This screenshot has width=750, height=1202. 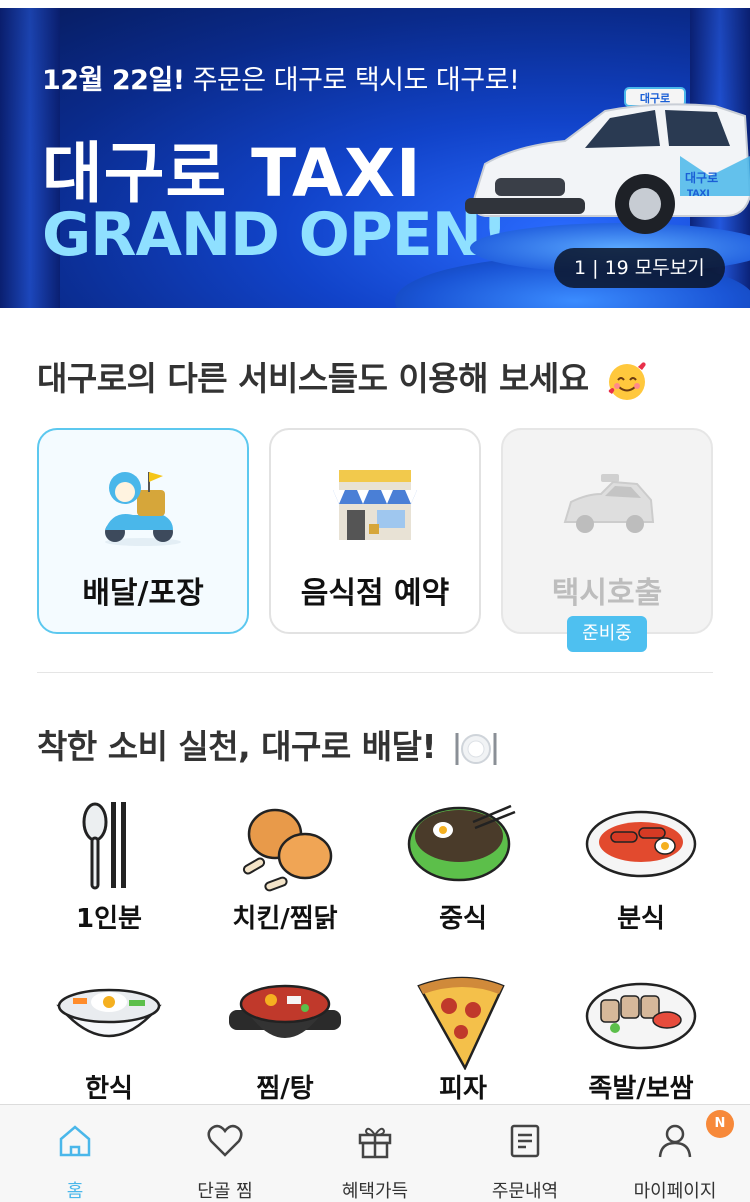 I want to click on receipt-icon, so click(x=525, y=1141).